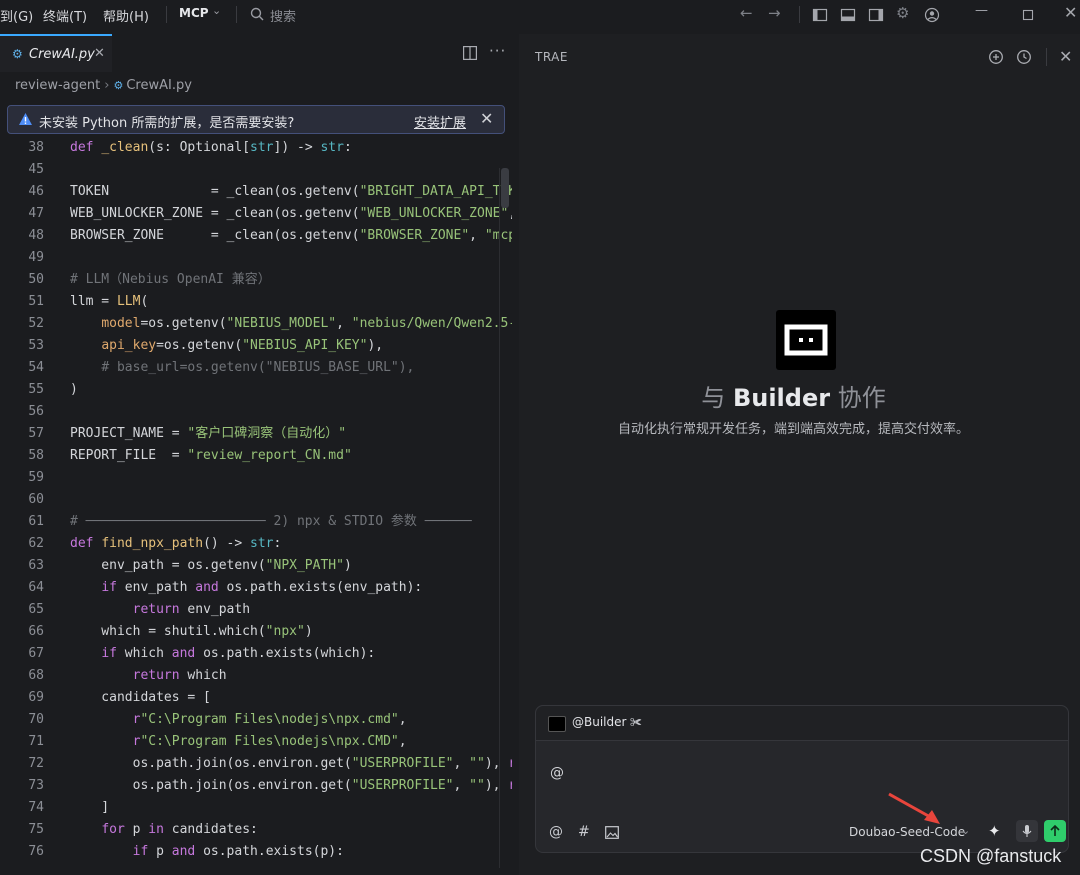  Describe the element at coordinates (256, 456) in the screenshot. I see `code-line: 58 REPORT_FILE = "review_report_CN.md"` at that location.